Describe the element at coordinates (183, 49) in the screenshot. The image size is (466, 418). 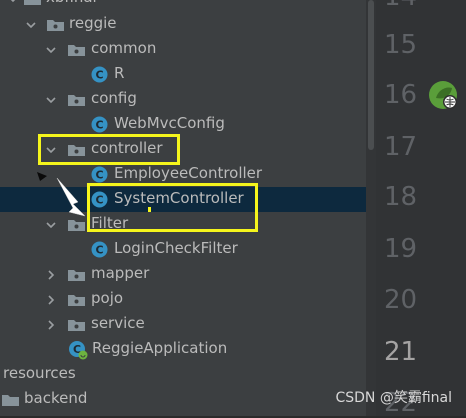
I see `tree-row-common: common` at that location.